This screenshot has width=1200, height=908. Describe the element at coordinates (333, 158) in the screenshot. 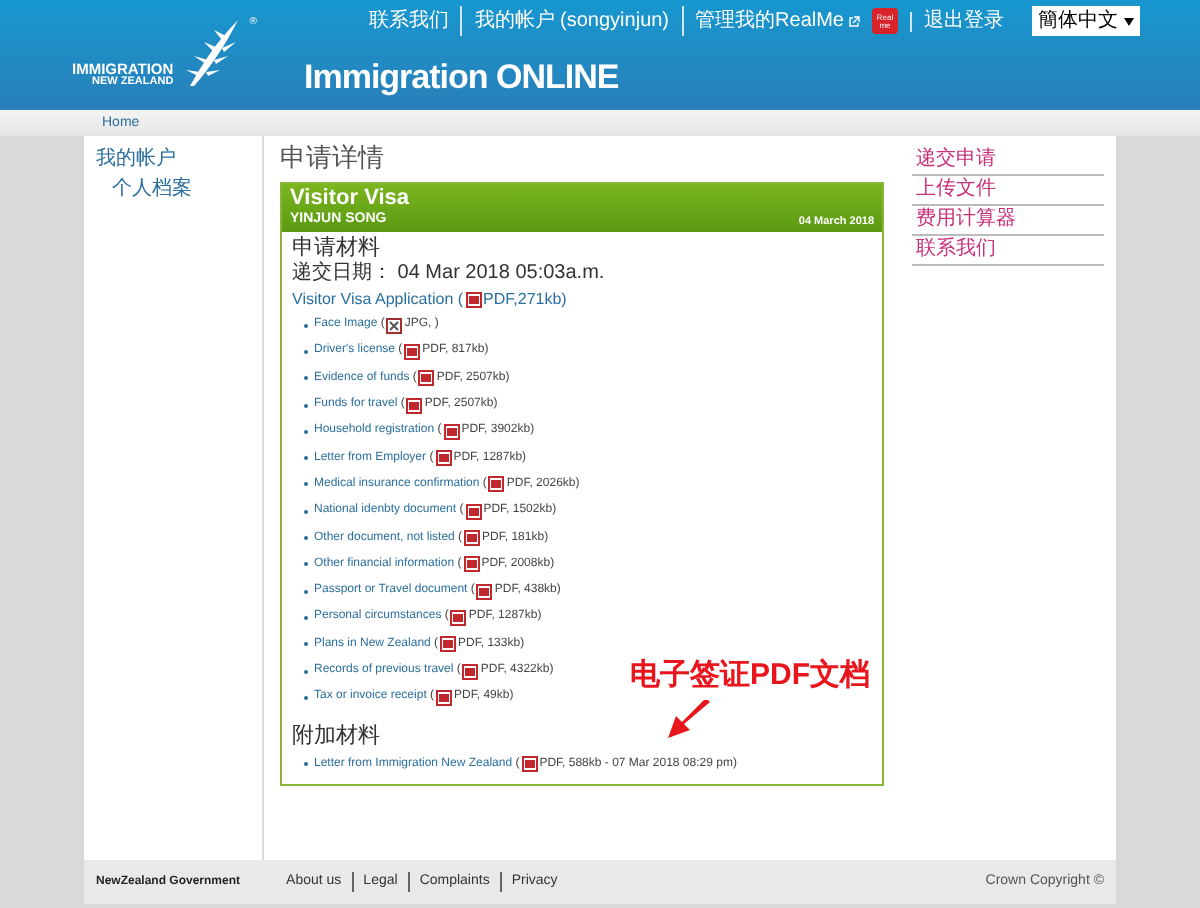

I see `page-title: 申请详情` at that location.